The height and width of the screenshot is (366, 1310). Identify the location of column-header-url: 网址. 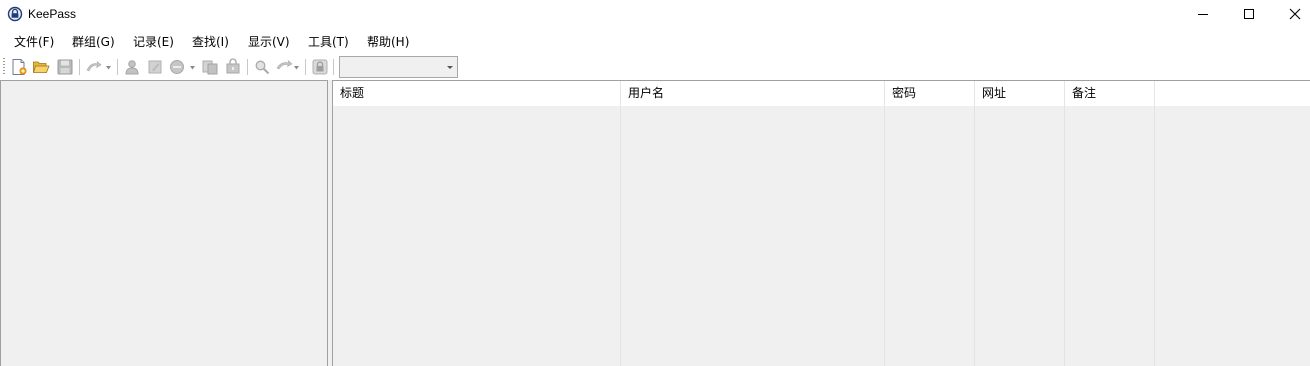
(1020, 93).